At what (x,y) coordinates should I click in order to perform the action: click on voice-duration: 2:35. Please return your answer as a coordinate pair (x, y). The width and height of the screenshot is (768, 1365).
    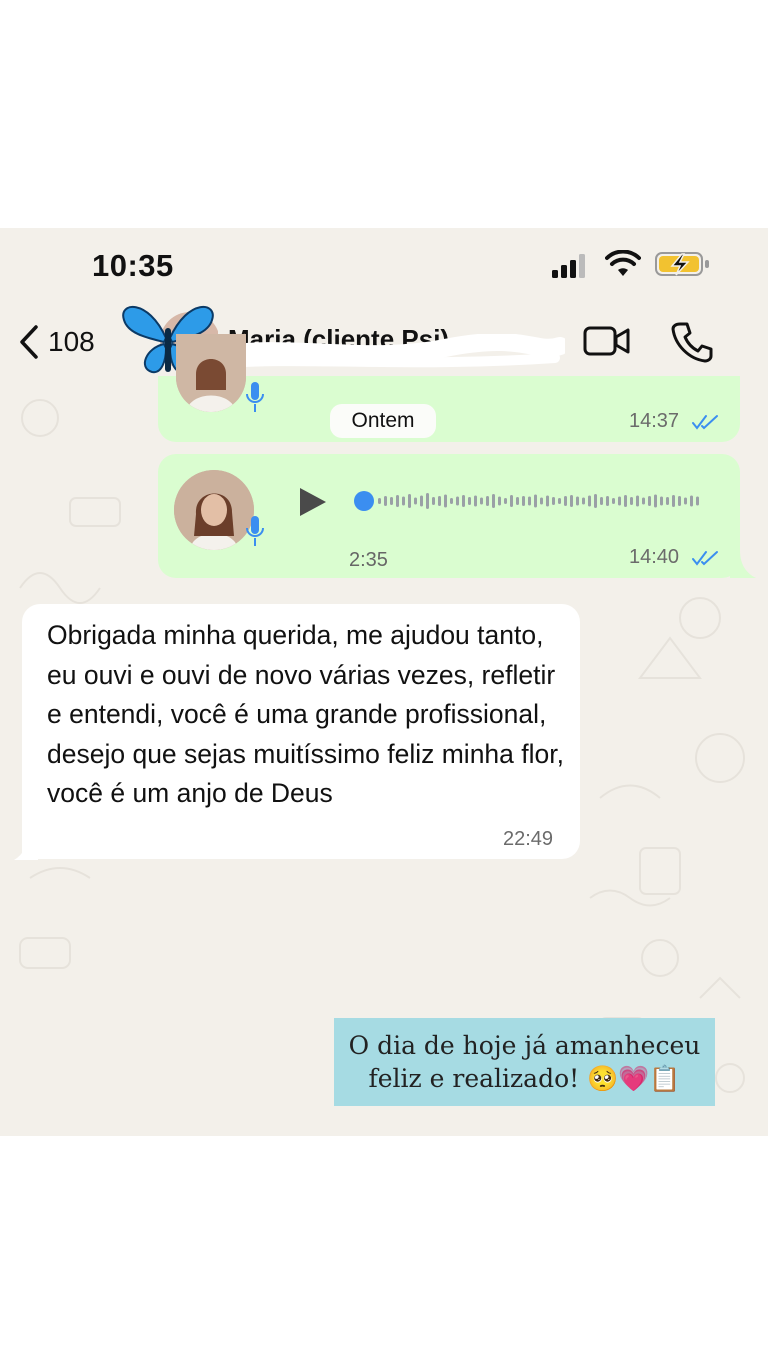
    Looking at the image, I should click on (368, 560).